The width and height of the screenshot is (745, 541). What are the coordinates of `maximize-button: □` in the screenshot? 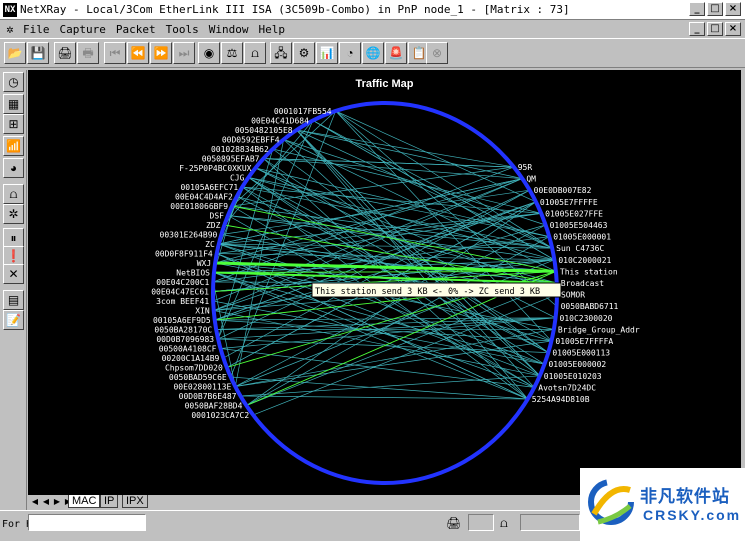 It's located at (715, 9).